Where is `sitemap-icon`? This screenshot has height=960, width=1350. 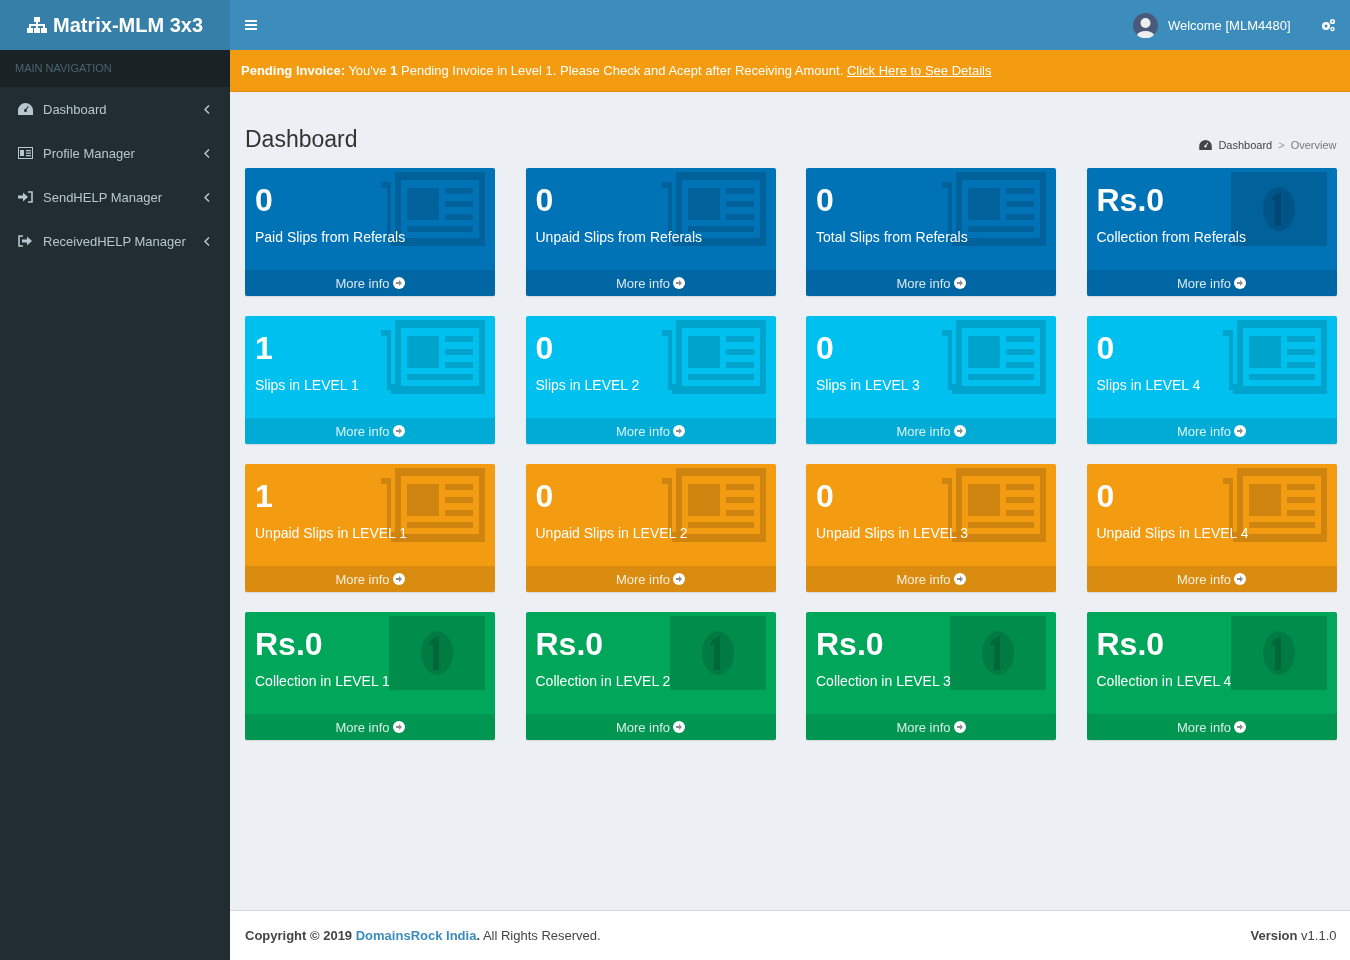
sitemap-icon is located at coordinates (37, 25).